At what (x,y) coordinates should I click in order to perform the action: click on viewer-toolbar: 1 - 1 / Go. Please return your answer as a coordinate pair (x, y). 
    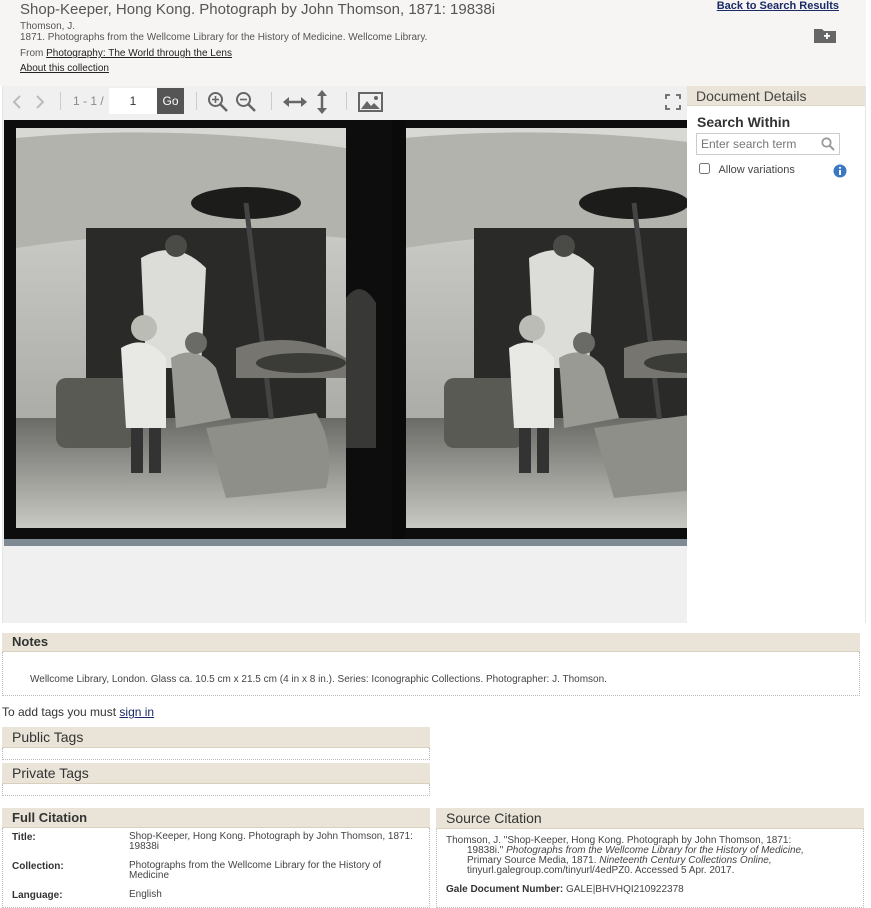
    Looking at the image, I should click on (345, 102).